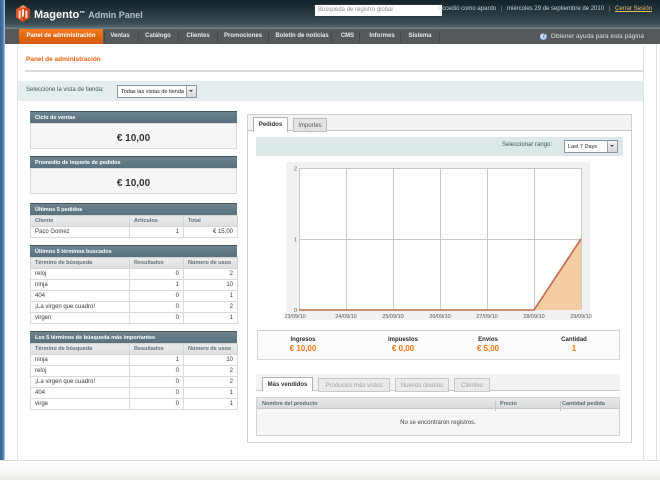  Describe the element at coordinates (392, 317) in the screenshot. I see `svg-text: 25/09/10` at that location.